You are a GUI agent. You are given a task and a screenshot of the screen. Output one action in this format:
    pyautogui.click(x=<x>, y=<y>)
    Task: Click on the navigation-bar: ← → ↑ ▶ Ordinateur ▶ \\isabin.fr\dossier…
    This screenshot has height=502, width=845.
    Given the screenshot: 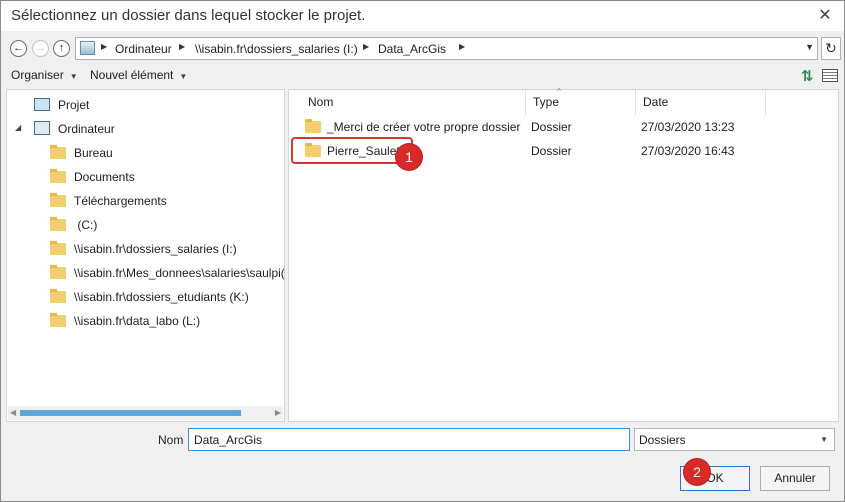 What is the action you would take?
    pyautogui.click(x=422, y=48)
    